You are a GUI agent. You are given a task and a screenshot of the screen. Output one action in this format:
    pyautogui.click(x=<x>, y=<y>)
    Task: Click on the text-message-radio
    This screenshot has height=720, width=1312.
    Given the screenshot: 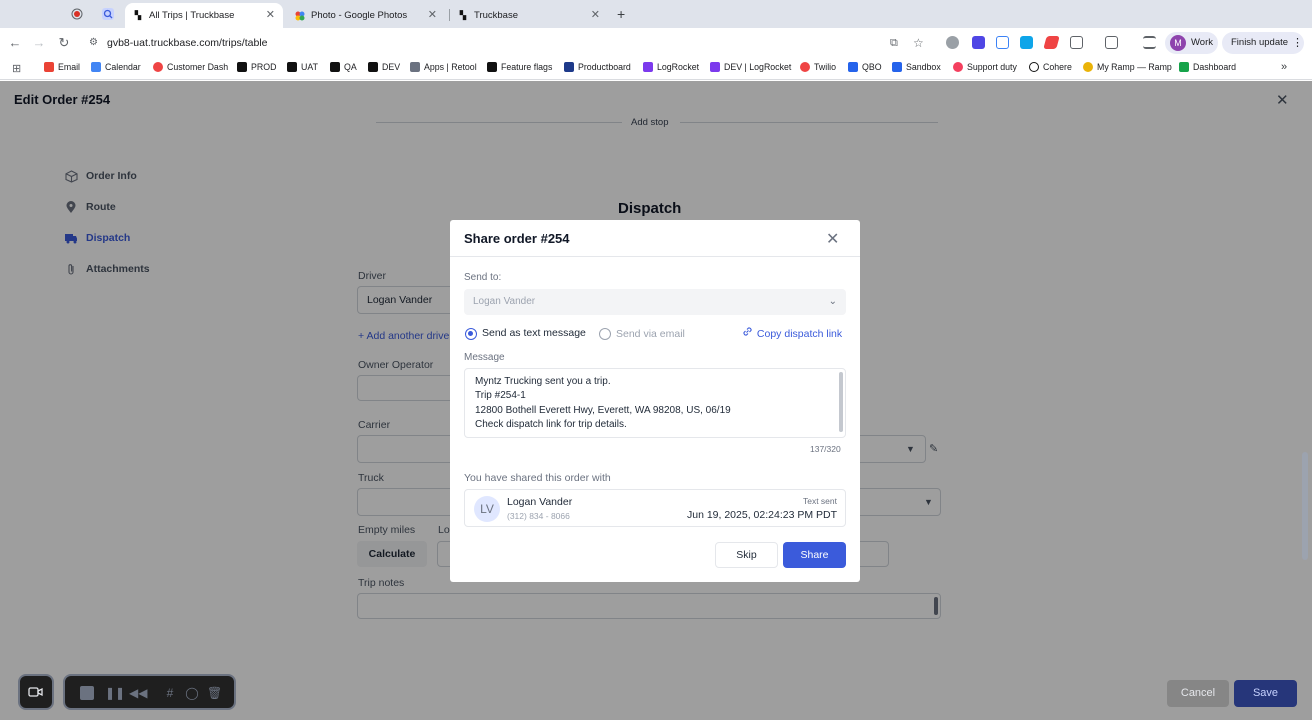 What is the action you would take?
    pyautogui.click(x=471, y=334)
    